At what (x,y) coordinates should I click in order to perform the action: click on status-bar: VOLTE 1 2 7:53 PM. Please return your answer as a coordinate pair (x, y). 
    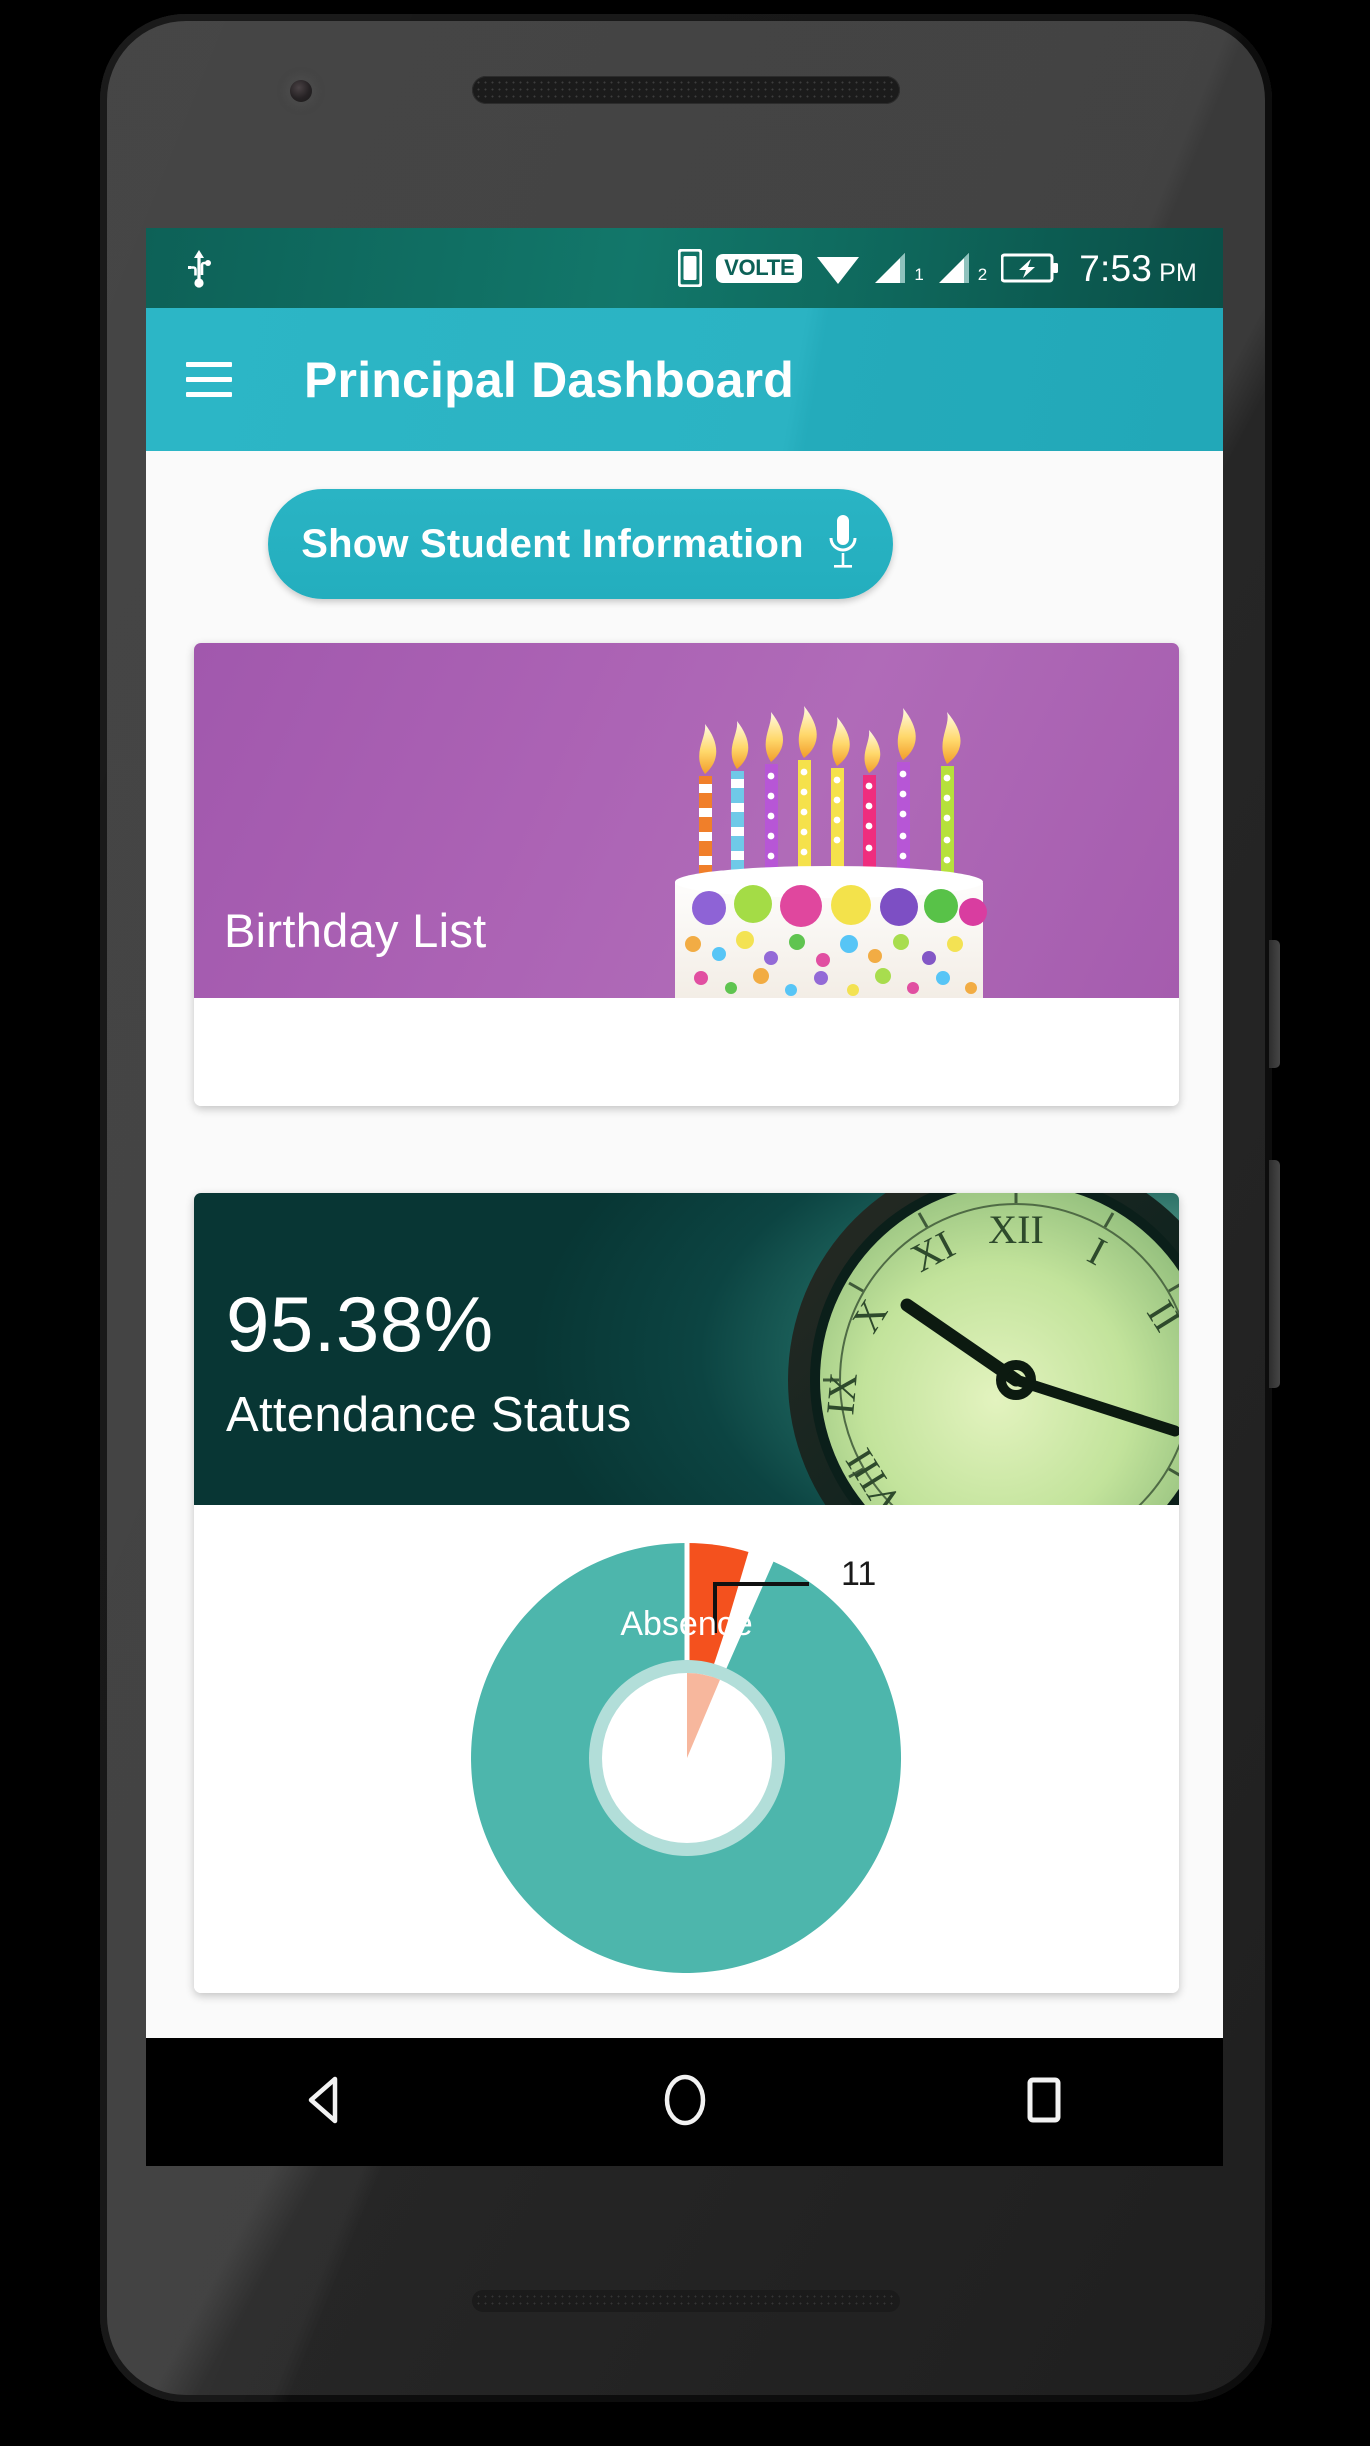
    Looking at the image, I should click on (684, 268).